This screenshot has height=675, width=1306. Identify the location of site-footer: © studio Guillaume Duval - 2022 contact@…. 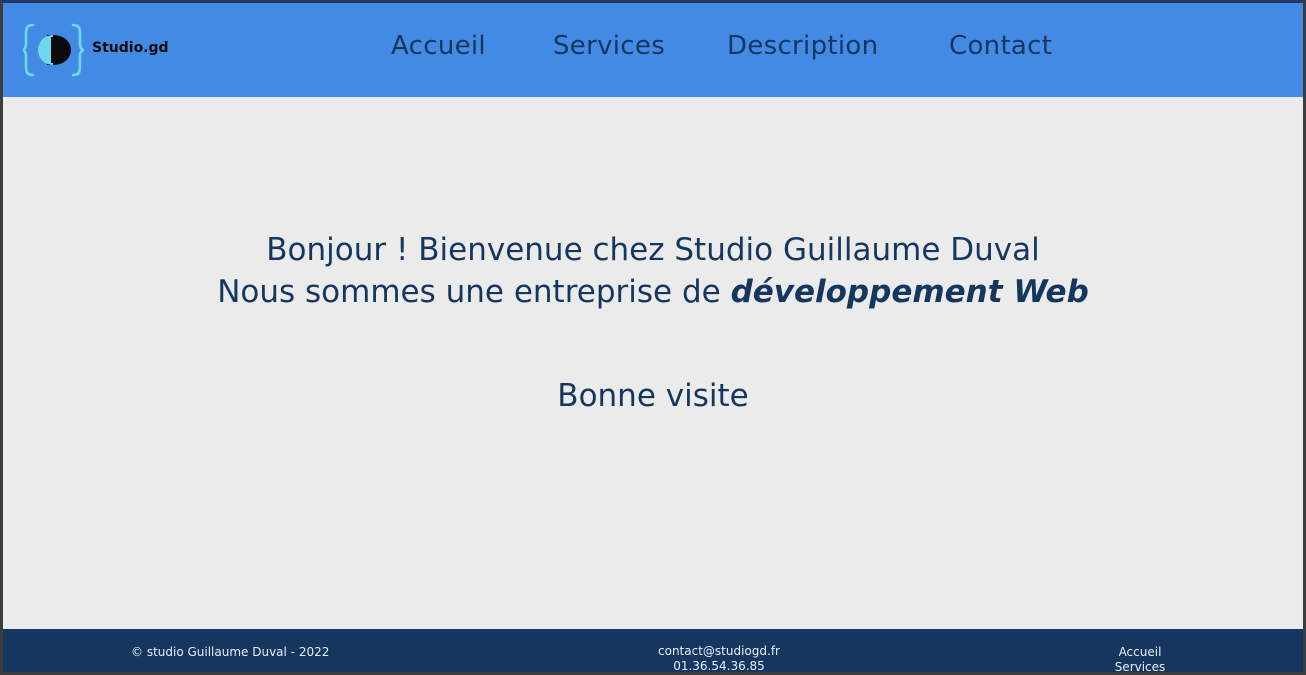
(653, 650).